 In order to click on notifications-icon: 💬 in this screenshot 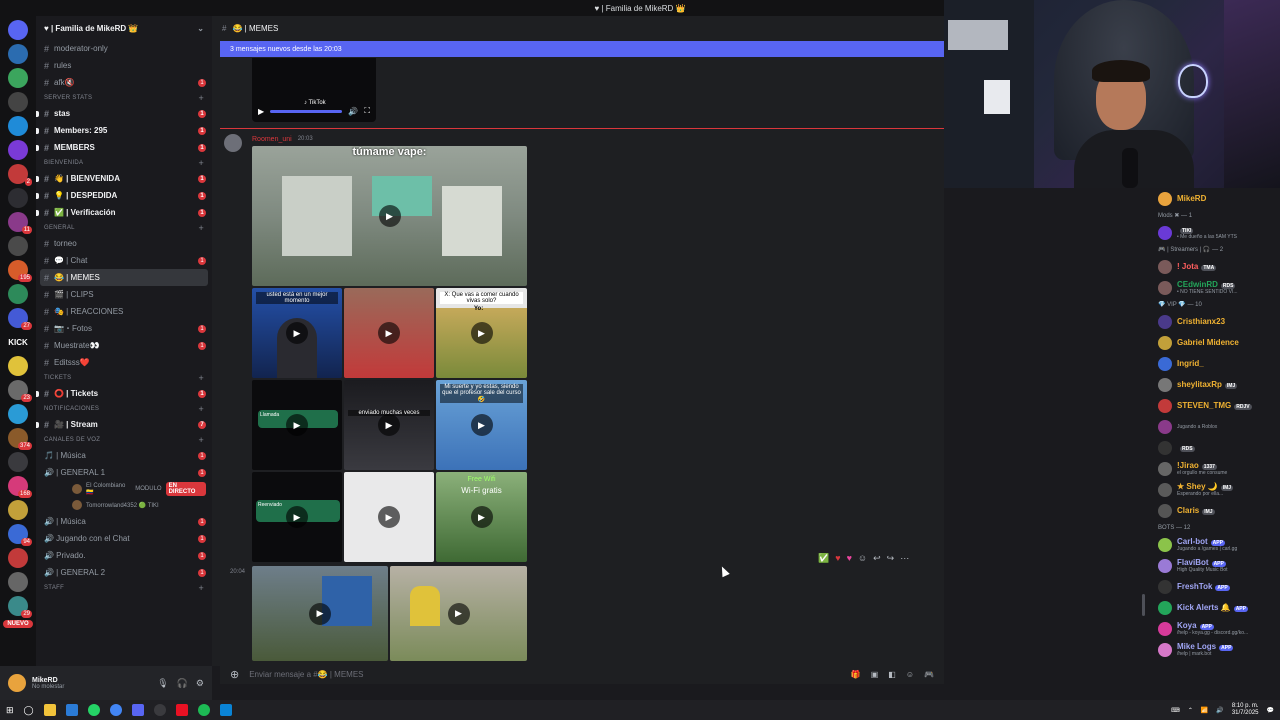, I will do `click(1270, 710)`.